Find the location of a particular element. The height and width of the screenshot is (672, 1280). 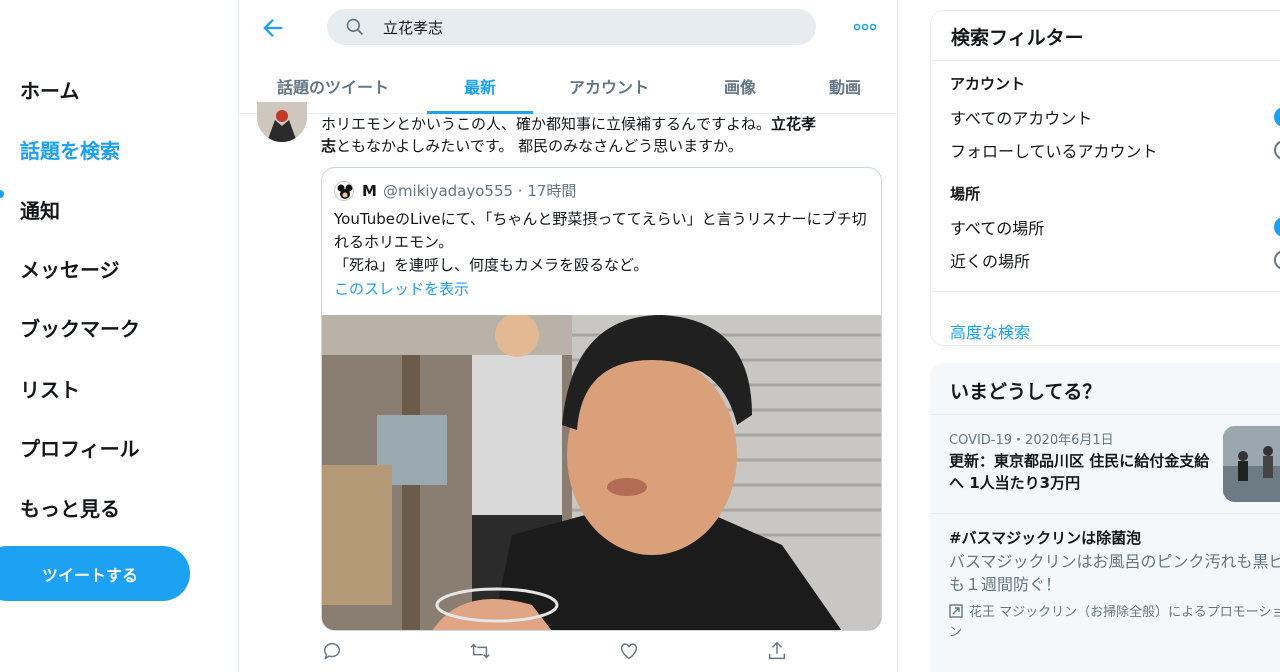

promoted-by-text: 花王 マジックリン（お掃除全般）によるプロモーション is located at coordinates (1114, 622).